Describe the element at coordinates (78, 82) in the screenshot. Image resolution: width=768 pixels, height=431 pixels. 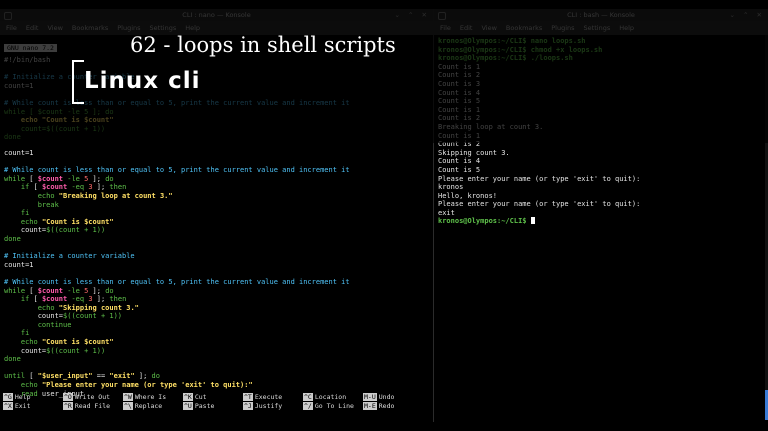
I see `logo-bracket` at that location.